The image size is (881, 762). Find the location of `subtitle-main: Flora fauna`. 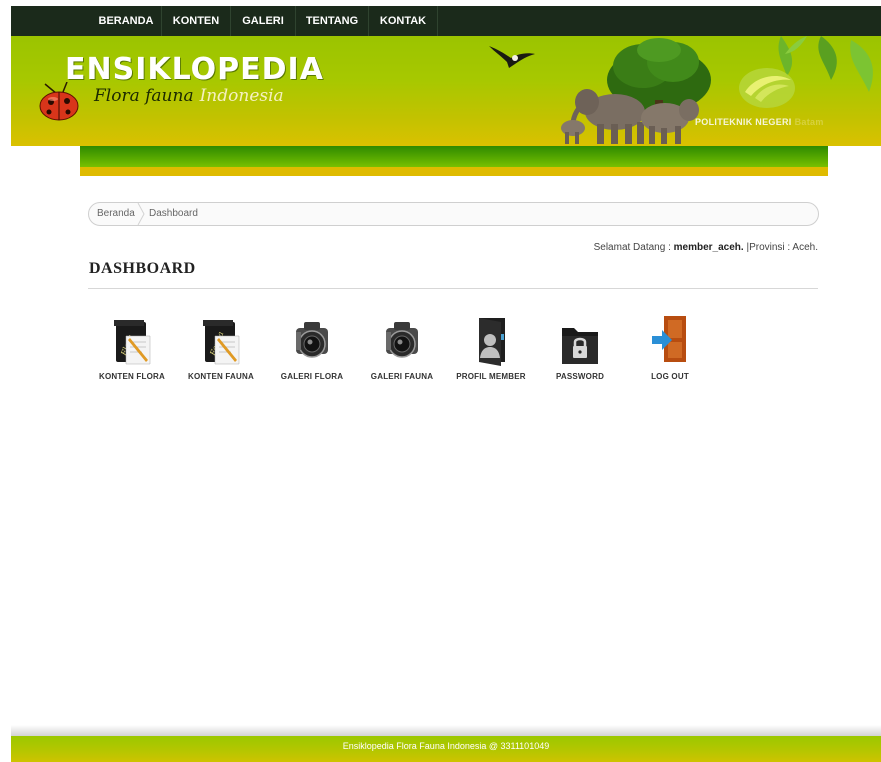

subtitle-main: Flora fauna is located at coordinates (144, 96).